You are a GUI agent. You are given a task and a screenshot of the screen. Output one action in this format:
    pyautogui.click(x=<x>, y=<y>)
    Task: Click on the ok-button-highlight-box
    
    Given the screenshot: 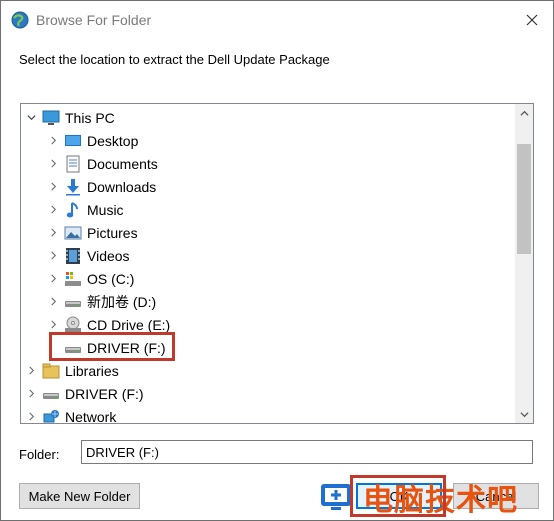 What is the action you would take?
    pyautogui.click(x=398, y=496)
    